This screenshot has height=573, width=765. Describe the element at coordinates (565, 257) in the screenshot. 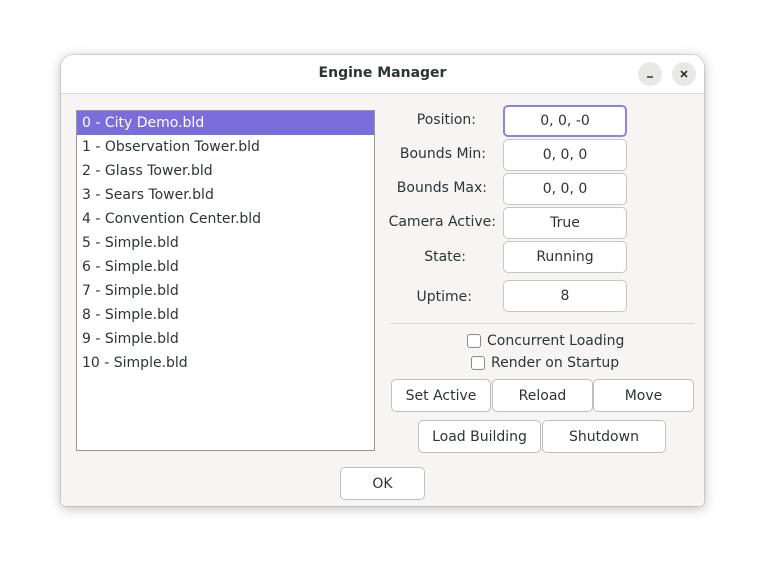

I see `state-input` at that location.